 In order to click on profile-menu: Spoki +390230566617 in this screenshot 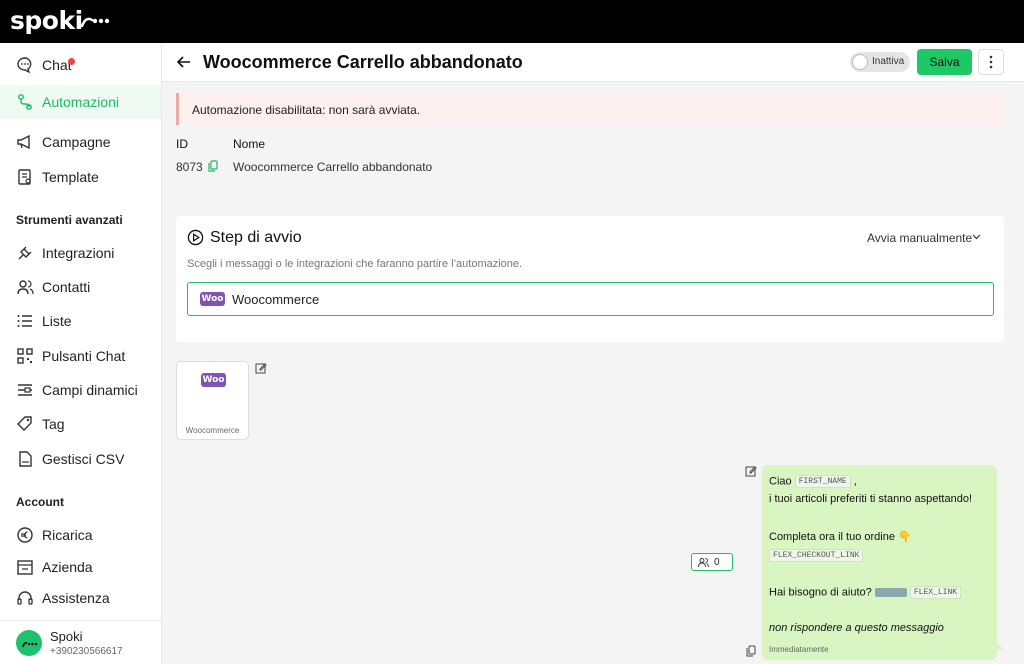, I will do `click(80, 642)`.